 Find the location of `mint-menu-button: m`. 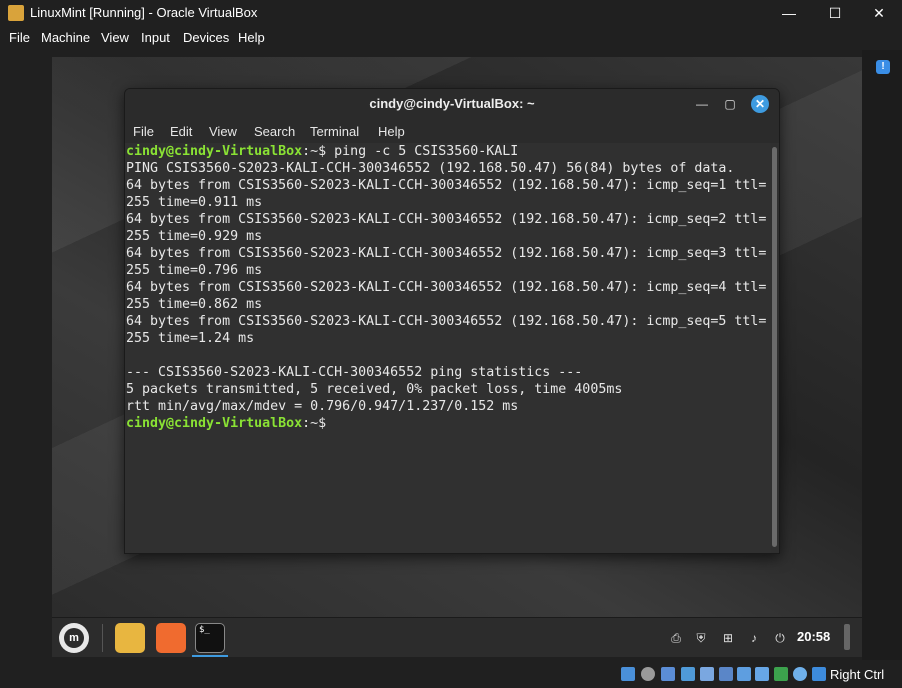

mint-menu-button: m is located at coordinates (74, 638).